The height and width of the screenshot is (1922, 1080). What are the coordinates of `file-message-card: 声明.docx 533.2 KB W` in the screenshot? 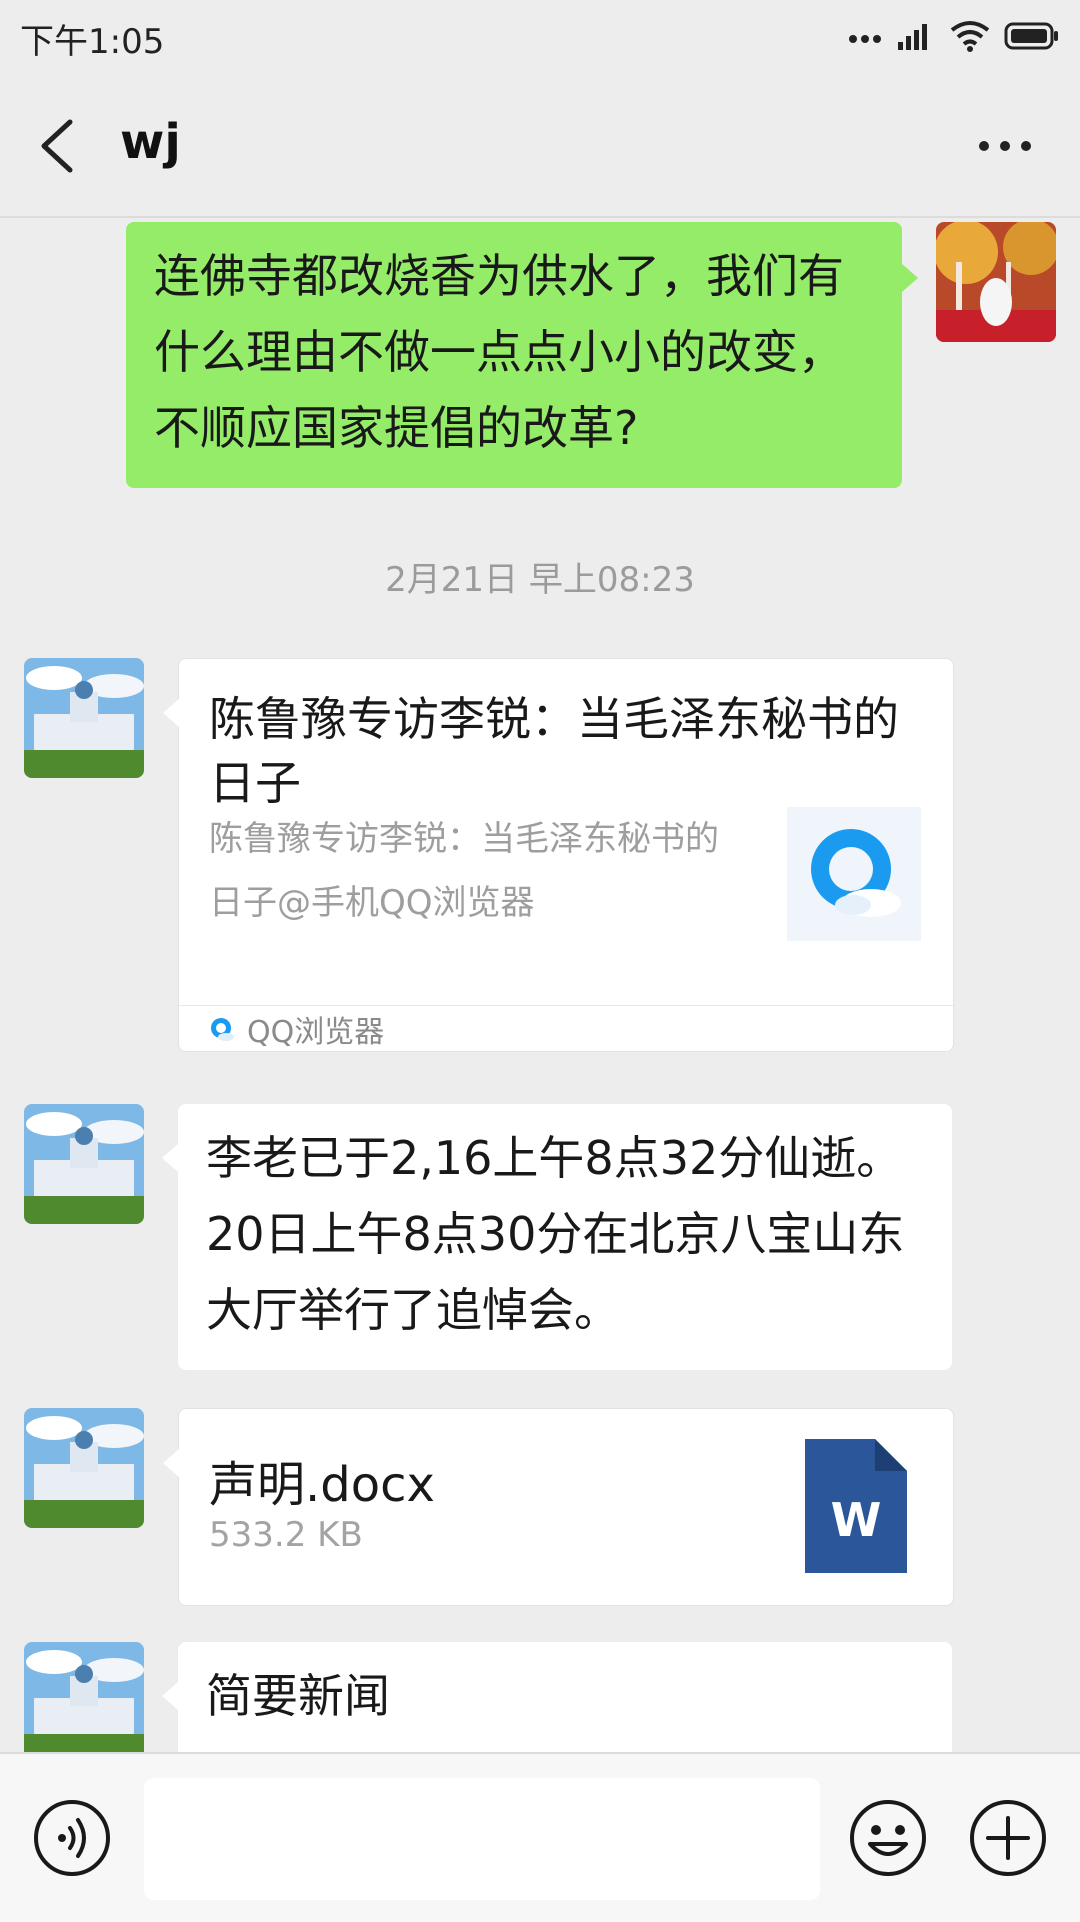 It's located at (558, 1507).